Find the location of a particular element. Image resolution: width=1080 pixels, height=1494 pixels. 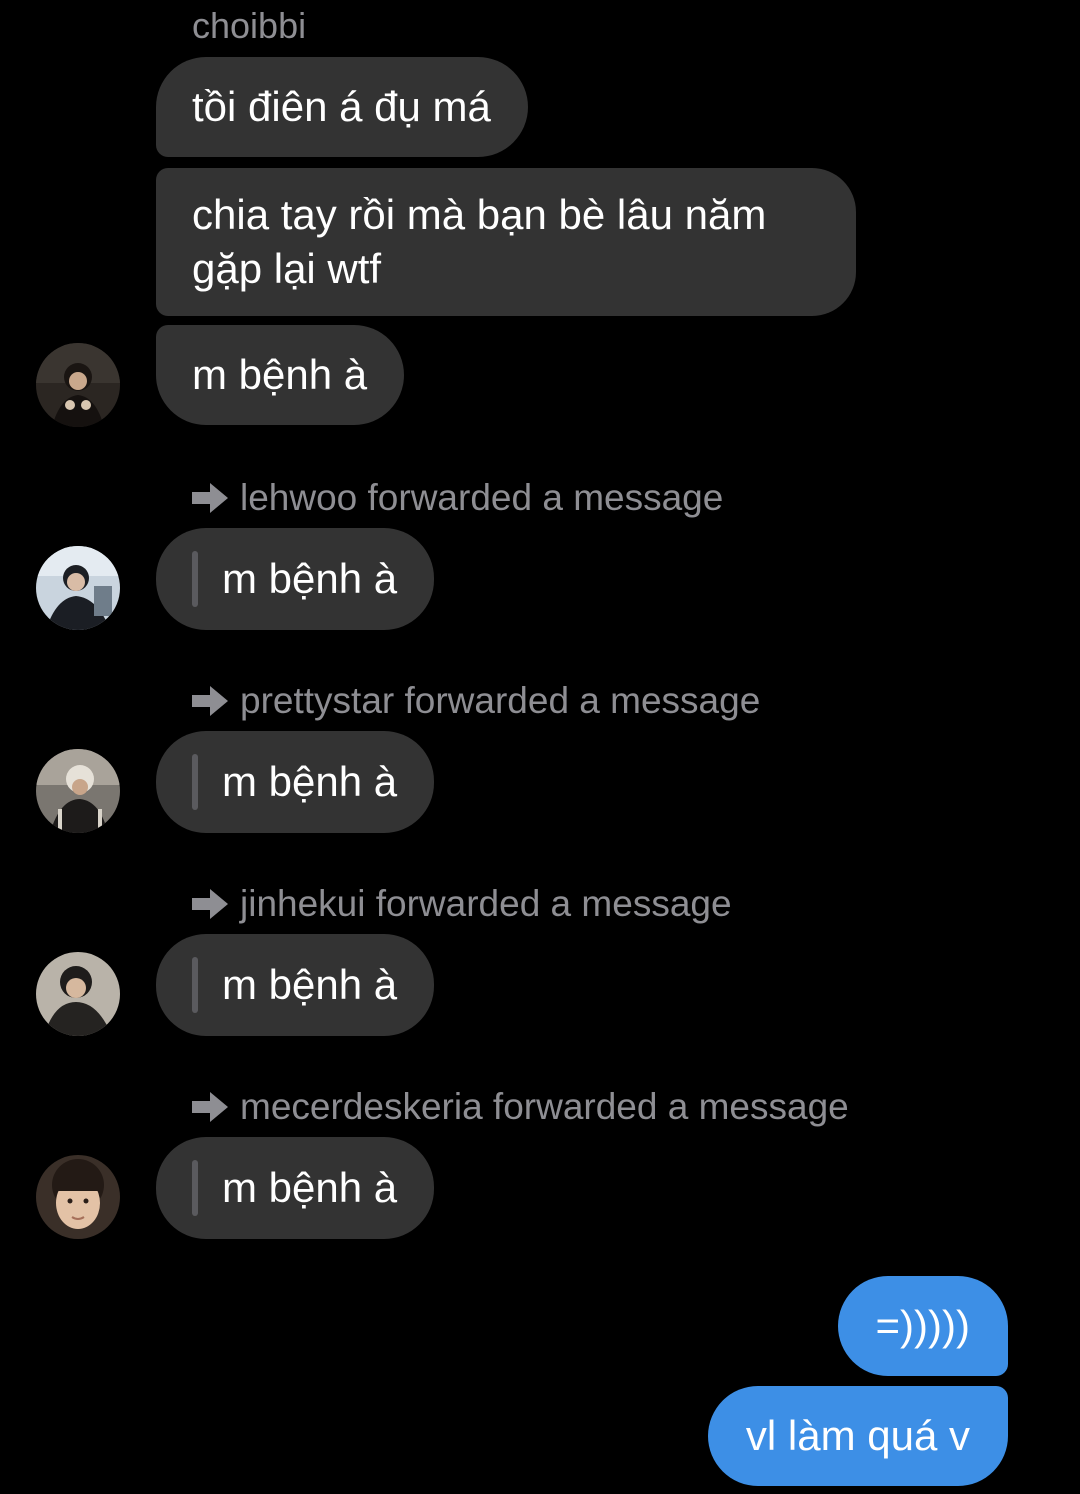

forward-label-text: jinhekui forwarded a message is located at coordinates (486, 903).